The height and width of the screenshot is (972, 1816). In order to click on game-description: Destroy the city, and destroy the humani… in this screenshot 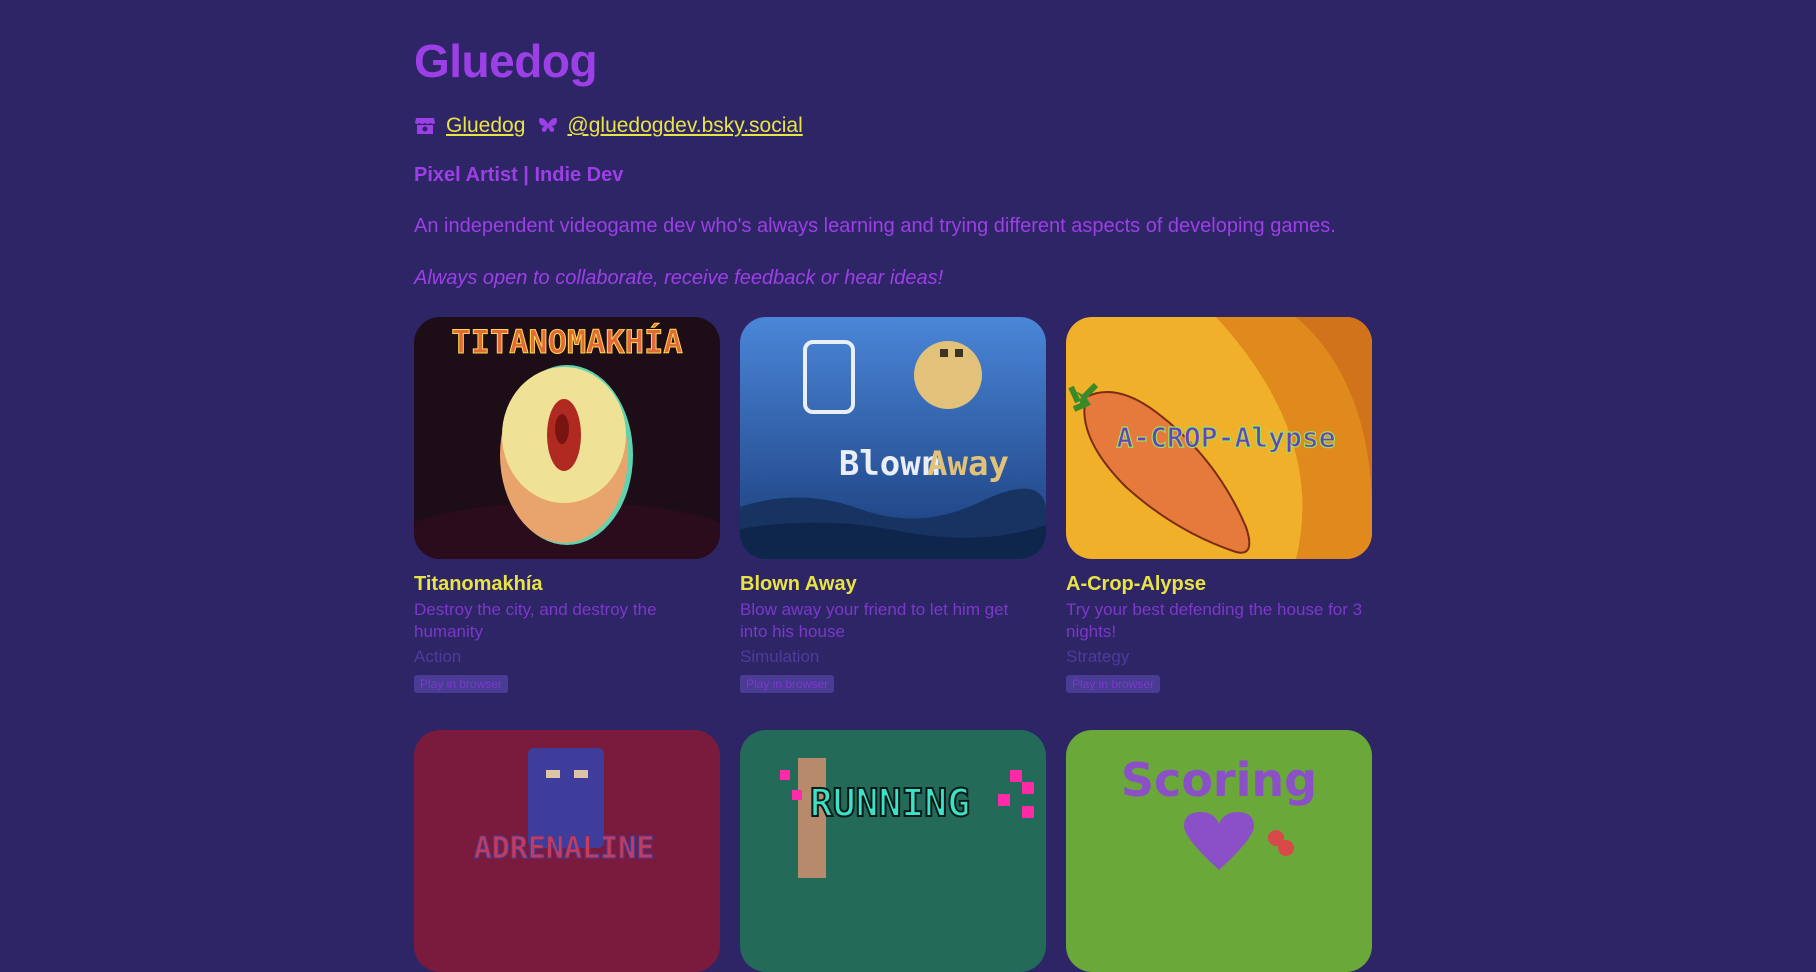, I will do `click(535, 620)`.